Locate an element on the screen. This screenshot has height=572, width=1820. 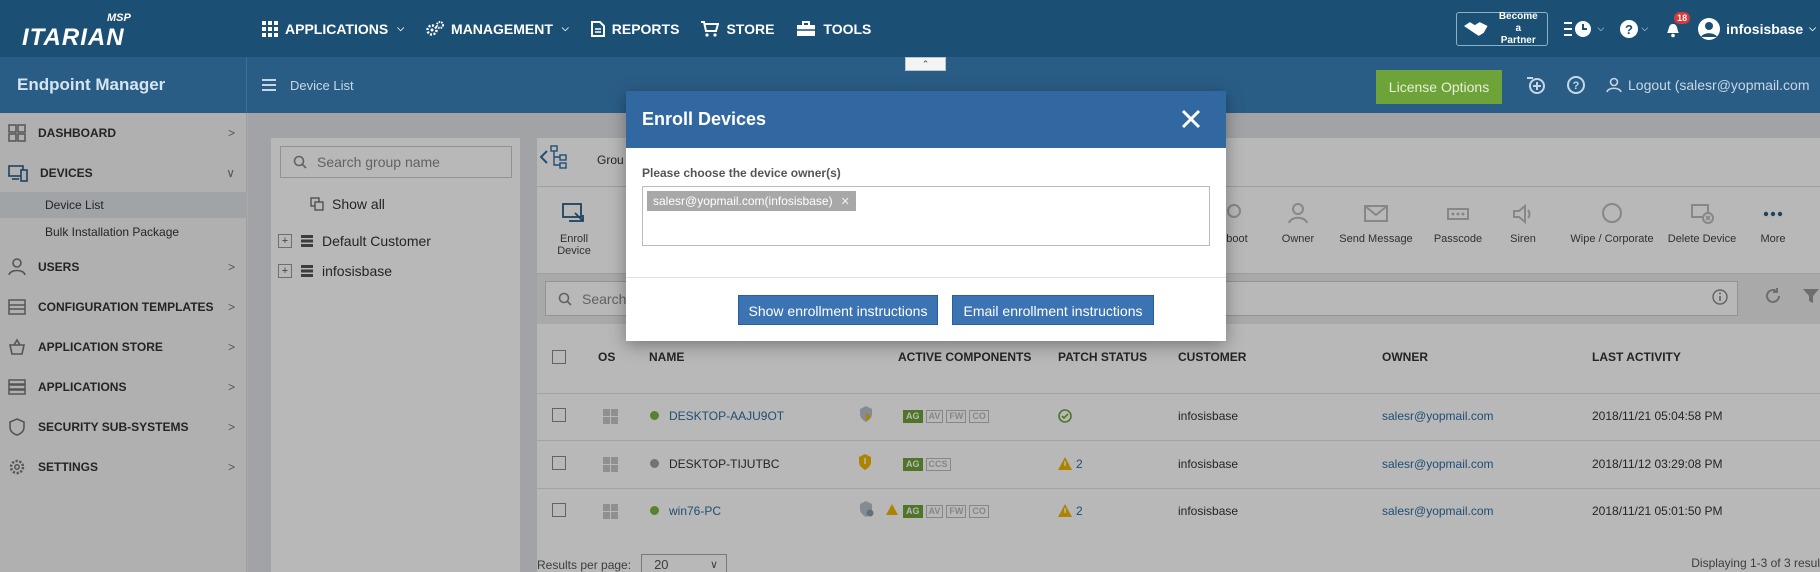
username: infosisbase is located at coordinates (1765, 28).